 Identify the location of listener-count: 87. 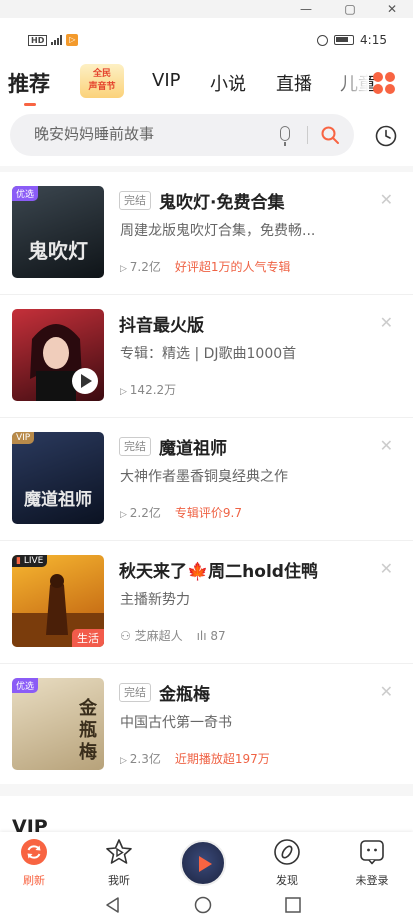
(218, 635).